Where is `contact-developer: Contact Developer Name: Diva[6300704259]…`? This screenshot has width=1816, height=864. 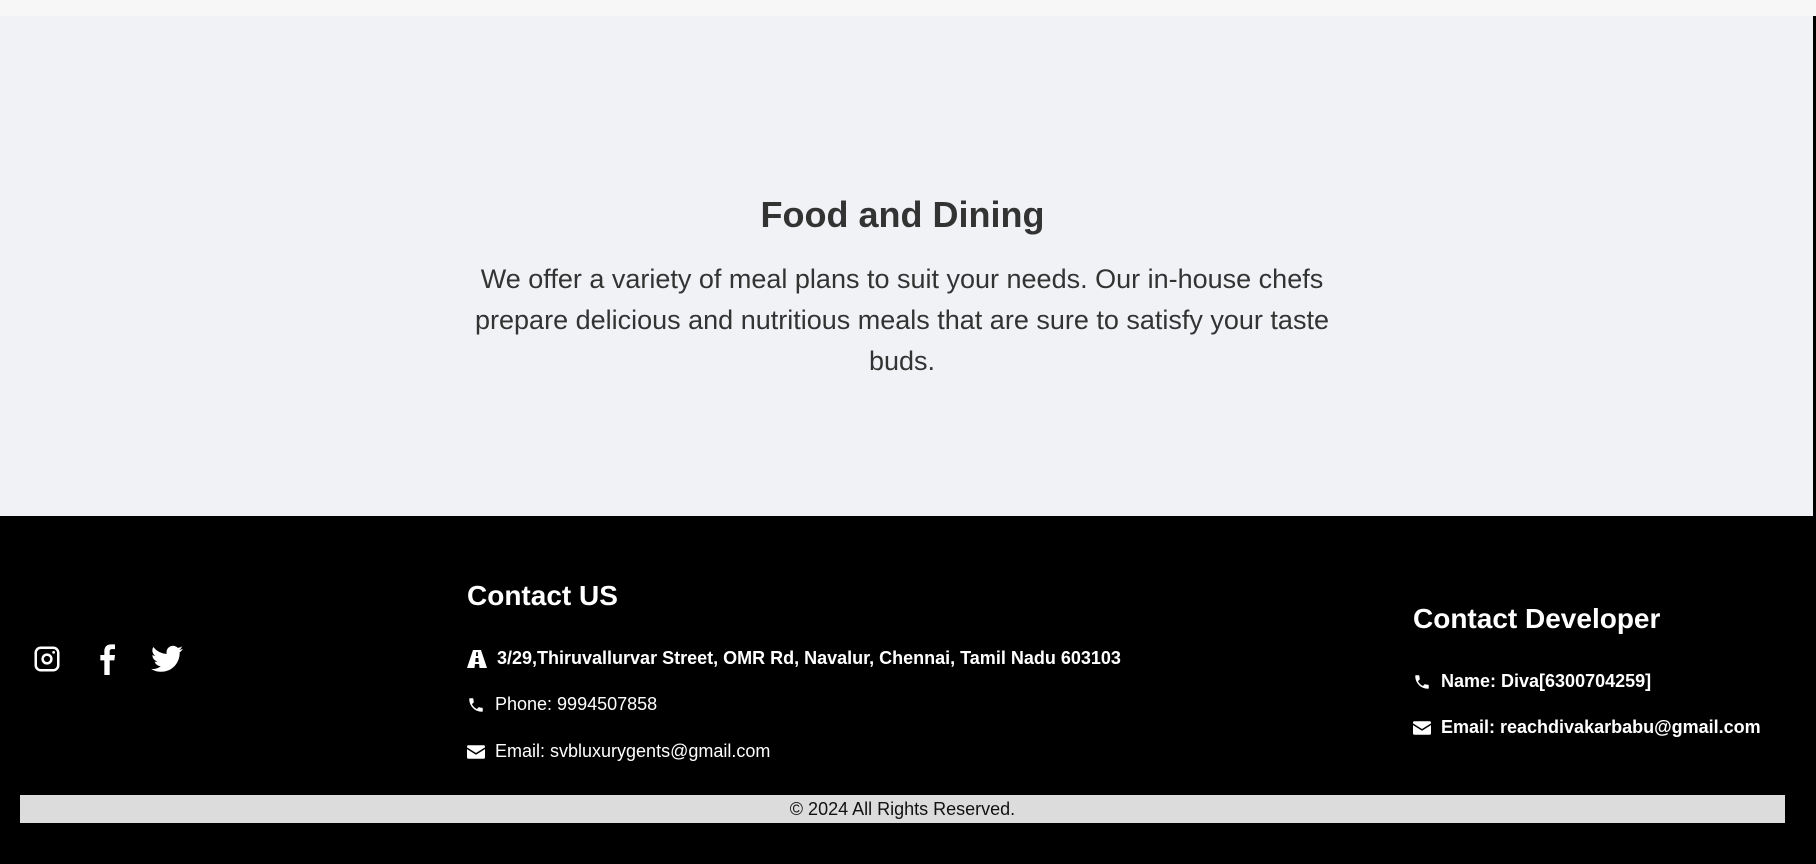 contact-developer: Contact Developer Name: Diva[6300704259]… is located at coordinates (1587, 670).